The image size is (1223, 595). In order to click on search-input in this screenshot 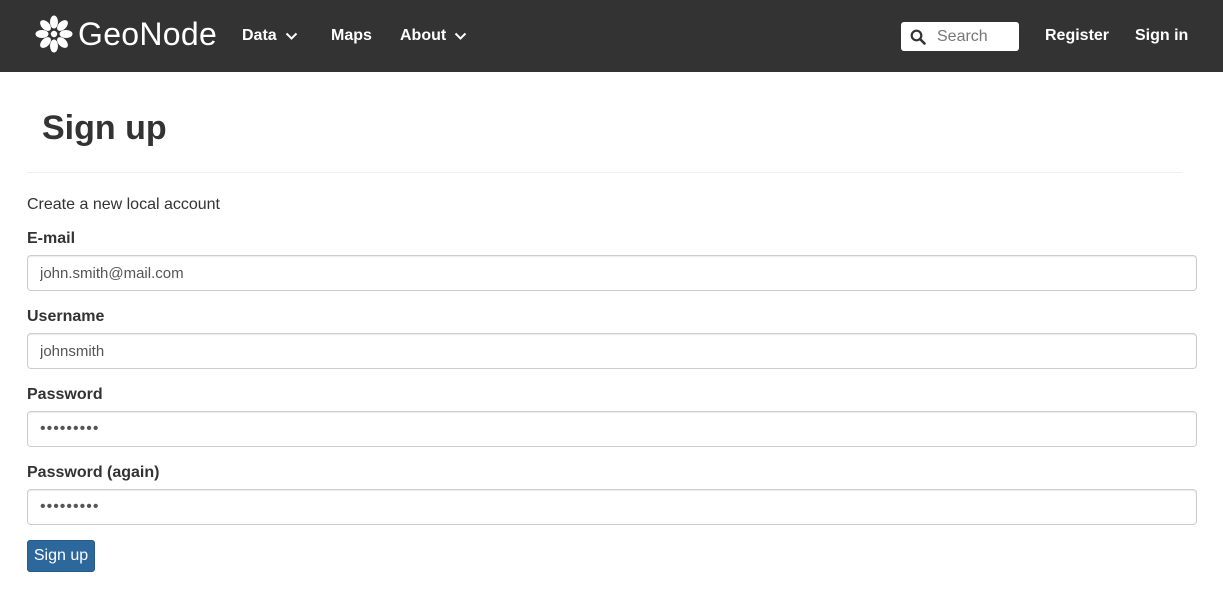, I will do `click(976, 36)`.